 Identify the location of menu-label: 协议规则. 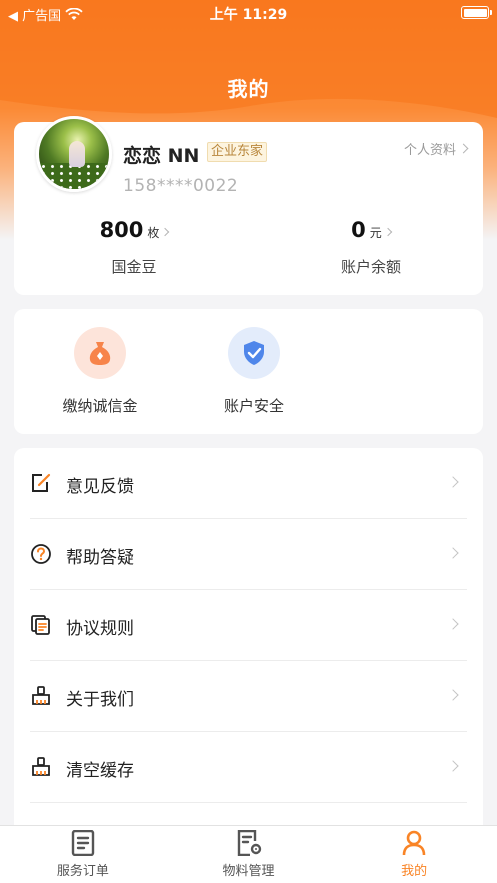
(100, 629).